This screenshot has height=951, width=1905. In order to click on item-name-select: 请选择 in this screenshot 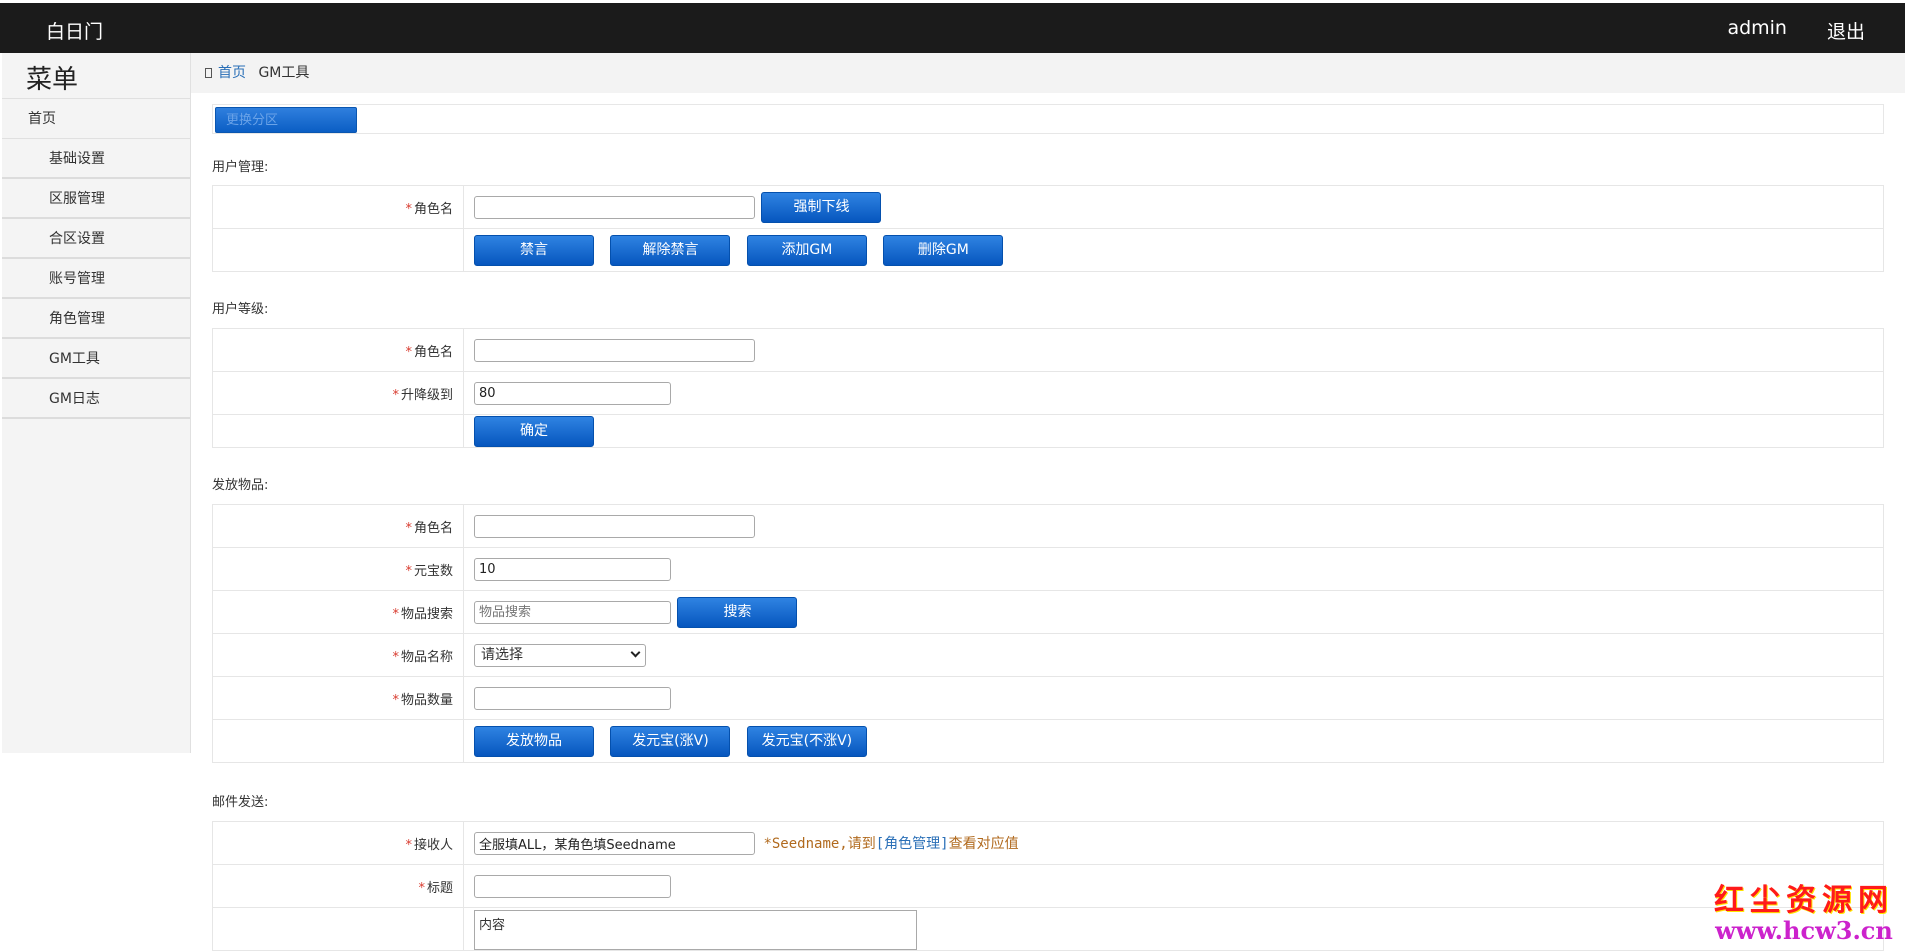, I will do `click(560, 655)`.